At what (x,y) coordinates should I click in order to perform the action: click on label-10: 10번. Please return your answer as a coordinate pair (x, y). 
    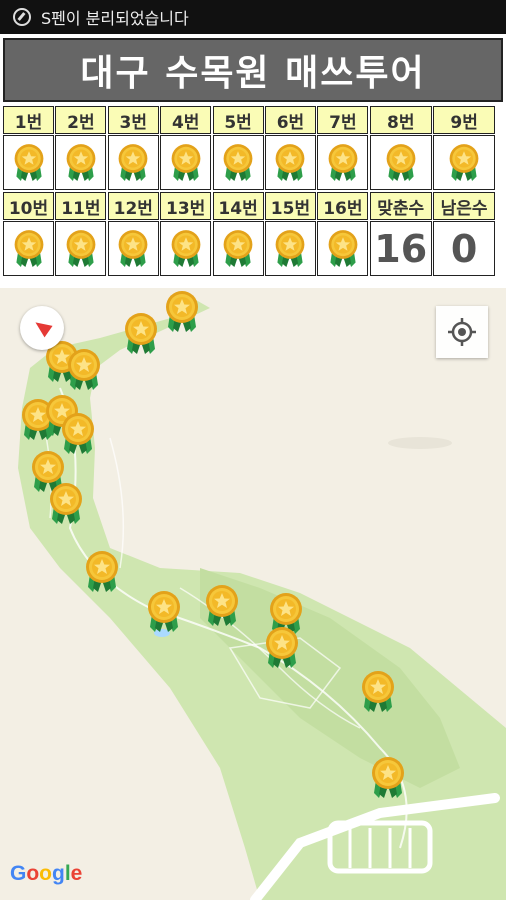
    Looking at the image, I should click on (28, 206).